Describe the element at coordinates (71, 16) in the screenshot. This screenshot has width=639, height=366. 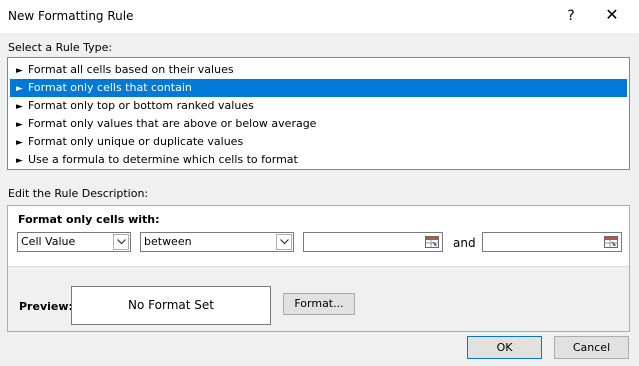
I see `window-title: New Formatting Rule` at that location.